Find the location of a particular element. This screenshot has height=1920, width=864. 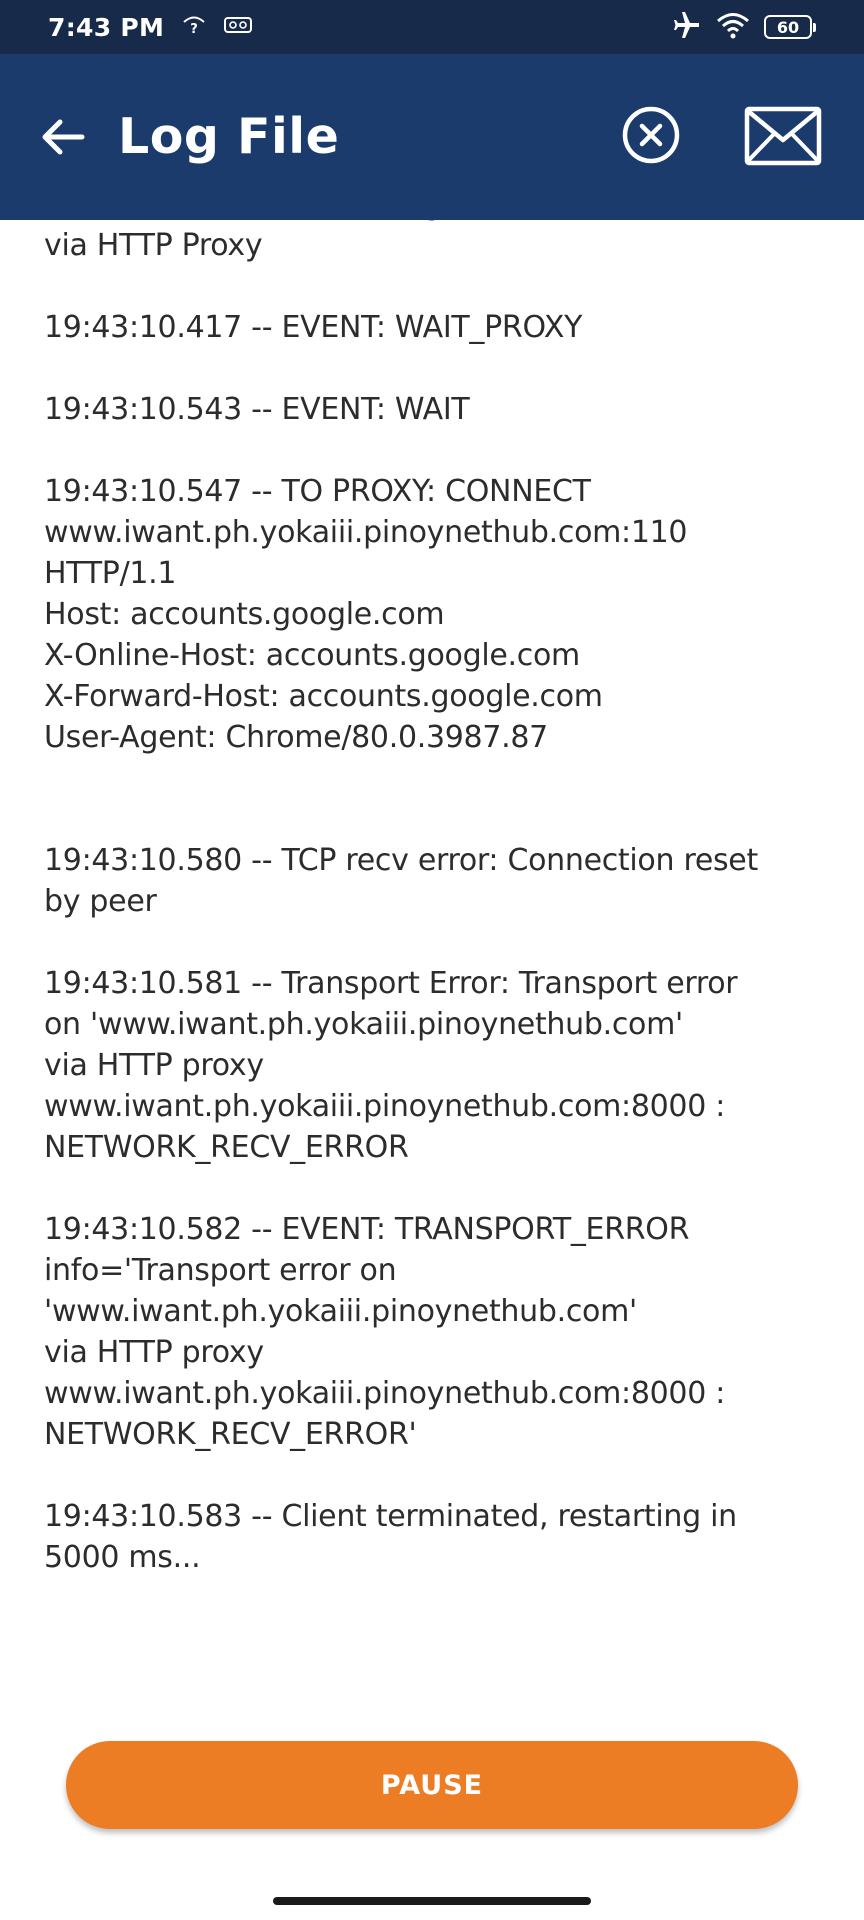

home-indicator is located at coordinates (432, 1901).